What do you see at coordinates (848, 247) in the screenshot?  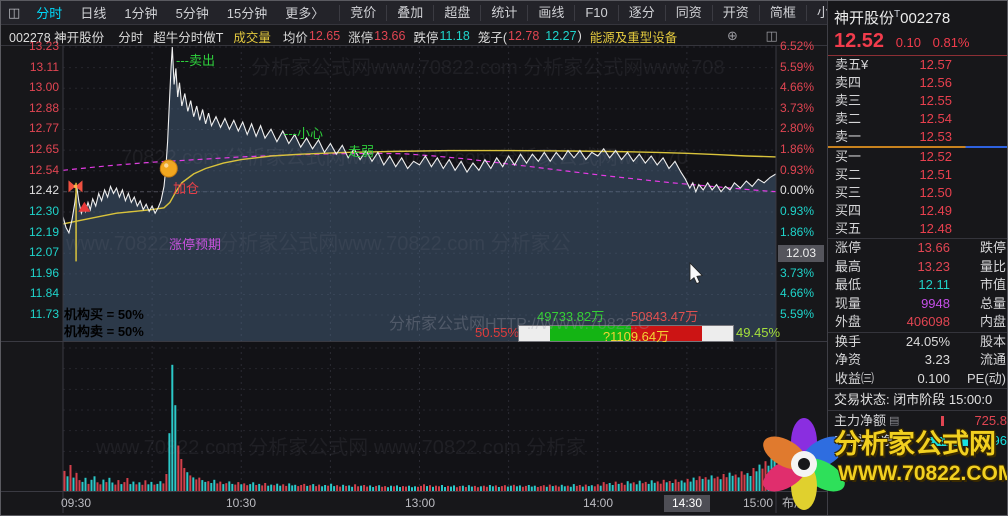 I see `stat1-row-0-label: 涨停` at bounding box center [848, 247].